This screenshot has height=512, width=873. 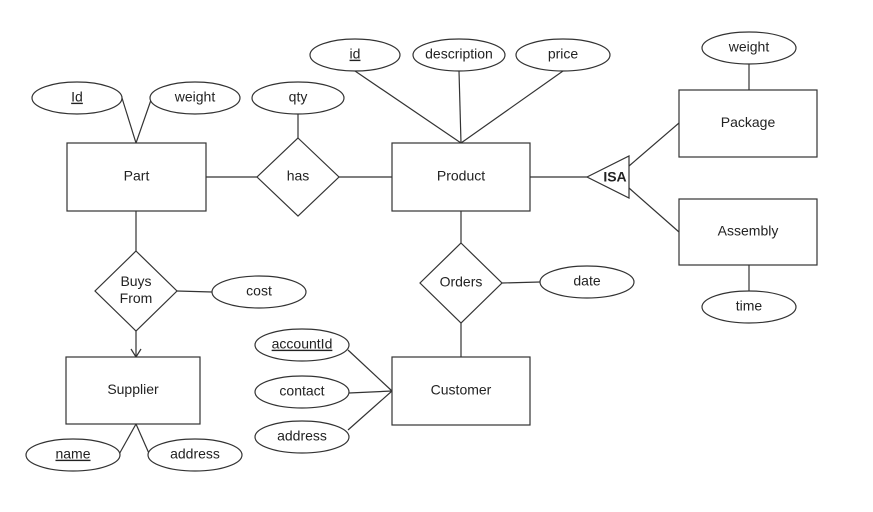 I want to click on attribute-label: price, so click(x=563, y=54).